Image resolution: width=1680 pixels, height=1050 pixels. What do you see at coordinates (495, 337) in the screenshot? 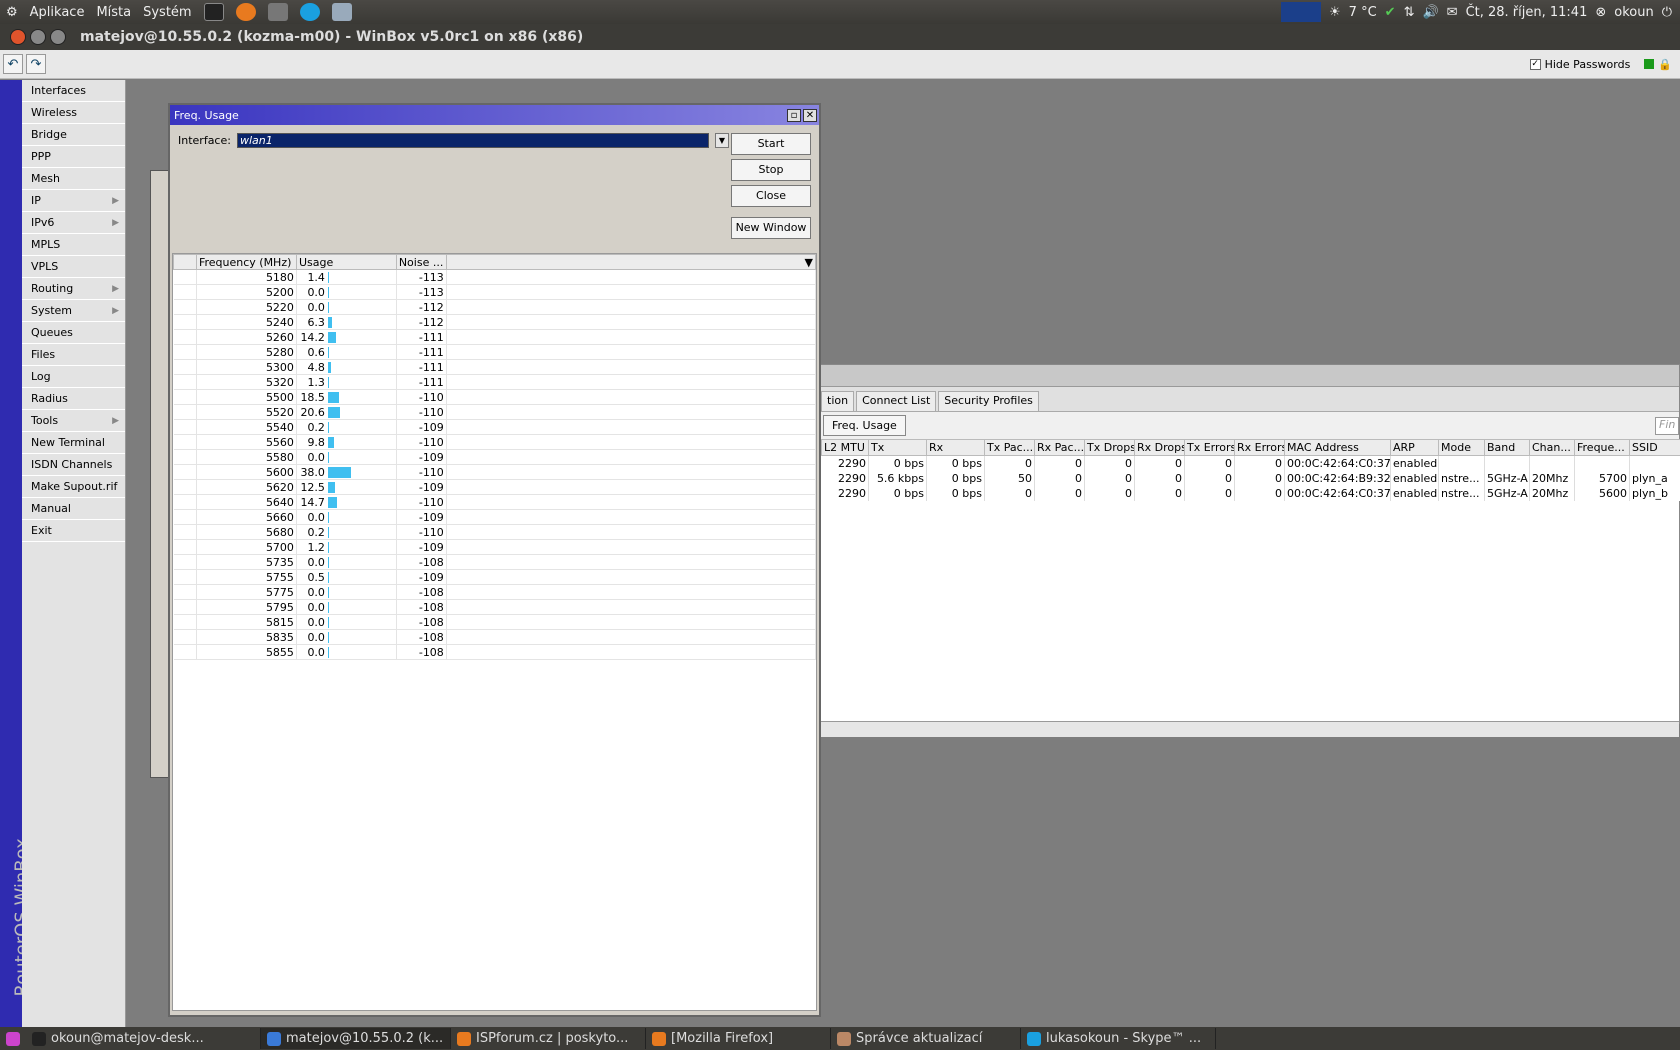
I see `table-row: 5260 14.2 -111` at bounding box center [495, 337].